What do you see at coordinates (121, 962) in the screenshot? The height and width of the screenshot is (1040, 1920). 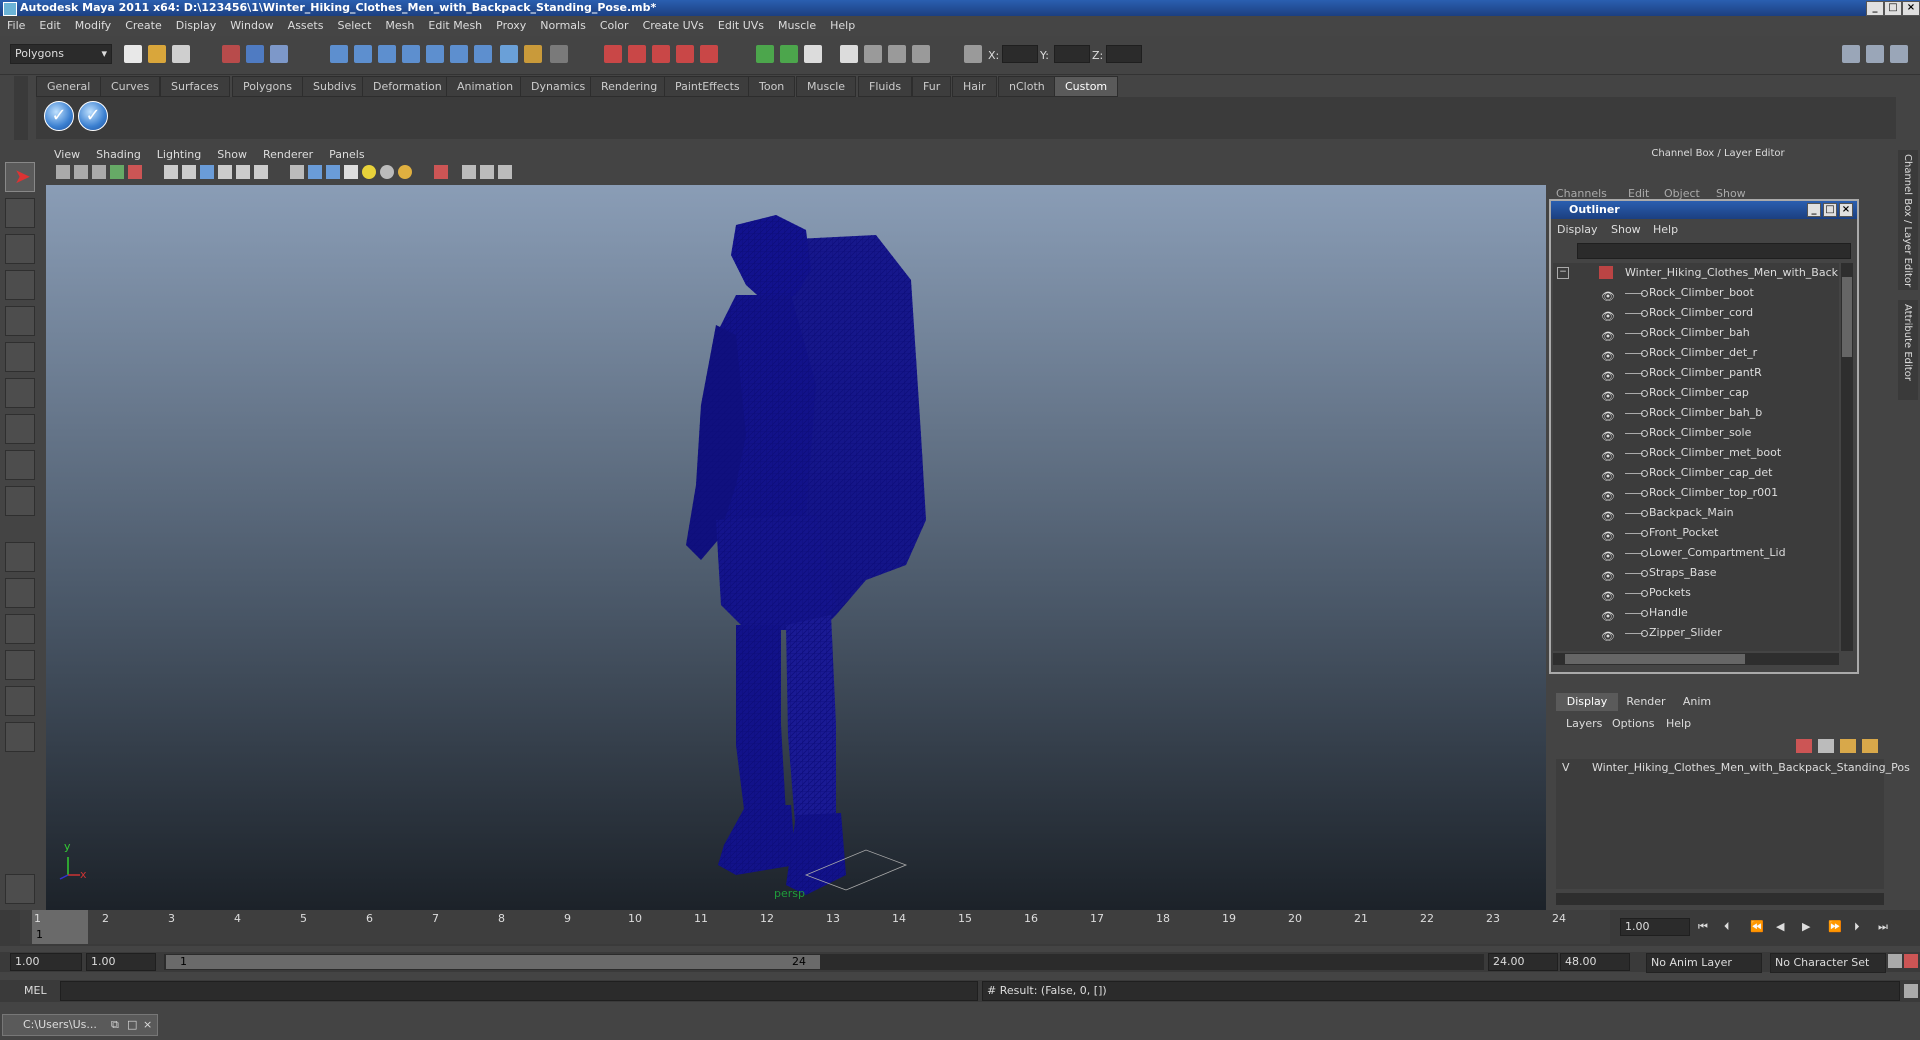 I see `playback-start-field: 1.00` at bounding box center [121, 962].